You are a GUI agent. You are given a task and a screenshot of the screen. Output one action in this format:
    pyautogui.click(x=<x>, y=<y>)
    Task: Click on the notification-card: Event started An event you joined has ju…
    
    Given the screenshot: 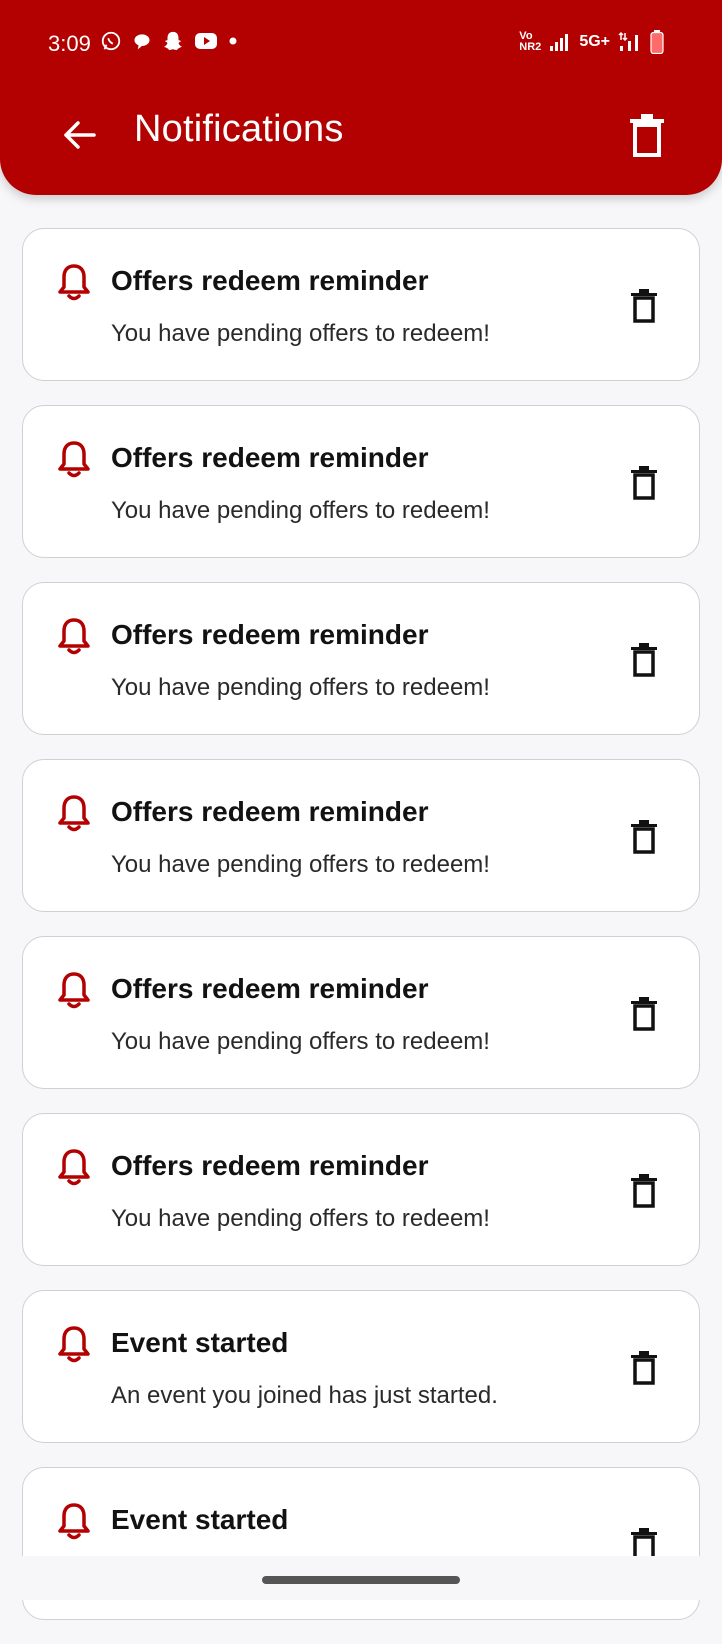 What is the action you would take?
    pyautogui.click(x=361, y=1366)
    